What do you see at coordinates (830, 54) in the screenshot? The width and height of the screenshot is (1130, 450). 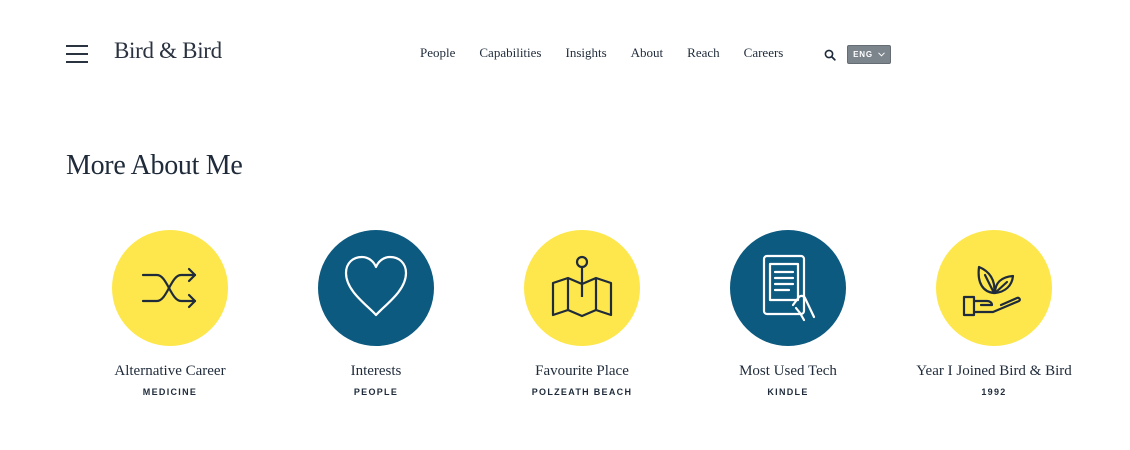 I see `search-icon` at bounding box center [830, 54].